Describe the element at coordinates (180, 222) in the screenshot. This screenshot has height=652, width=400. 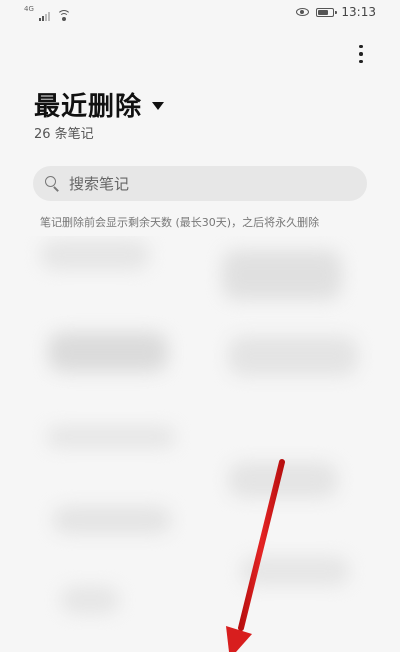
I see `retention-info: 笔记删除前会显示剩余天数 (最长30天)，之后将永久删除` at that location.